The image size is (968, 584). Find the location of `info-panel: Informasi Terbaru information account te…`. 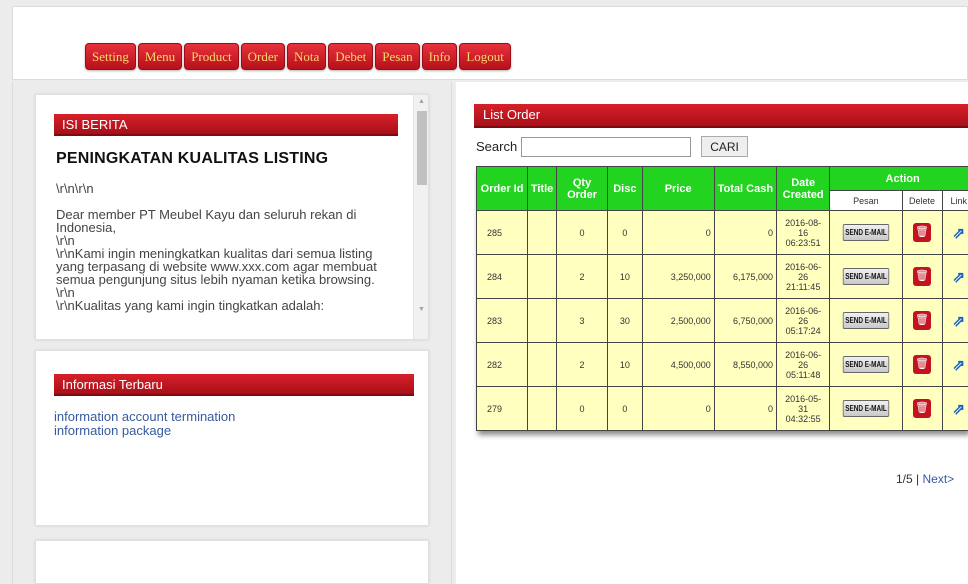

info-panel: Informasi Terbaru information account te… is located at coordinates (232, 438).